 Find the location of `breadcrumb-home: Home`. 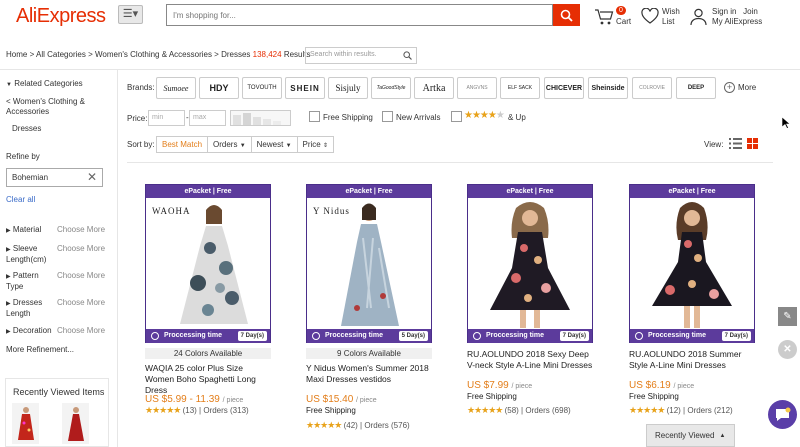

breadcrumb-home: Home is located at coordinates (16, 54).